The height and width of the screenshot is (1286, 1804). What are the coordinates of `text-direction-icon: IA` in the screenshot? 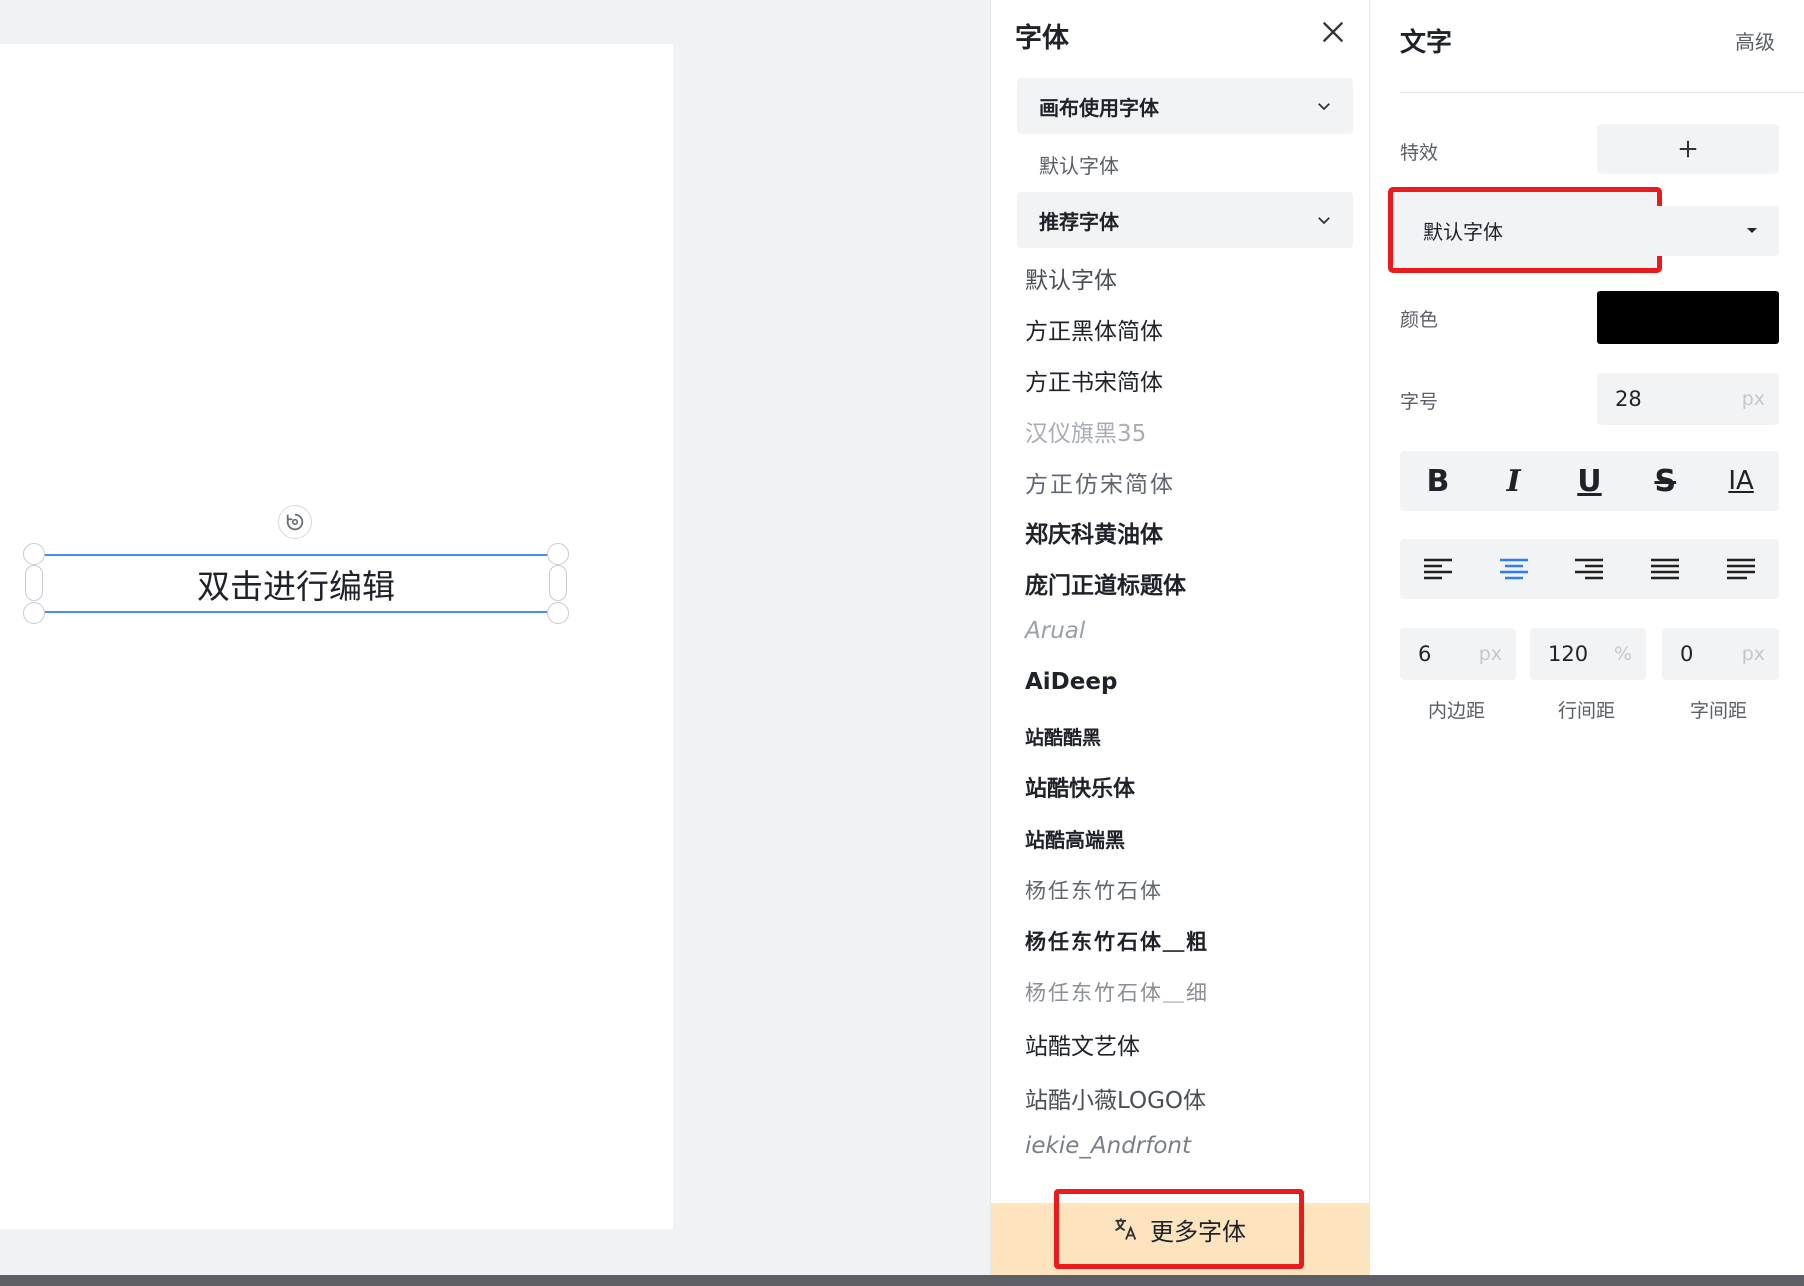 It's located at (1741, 481).